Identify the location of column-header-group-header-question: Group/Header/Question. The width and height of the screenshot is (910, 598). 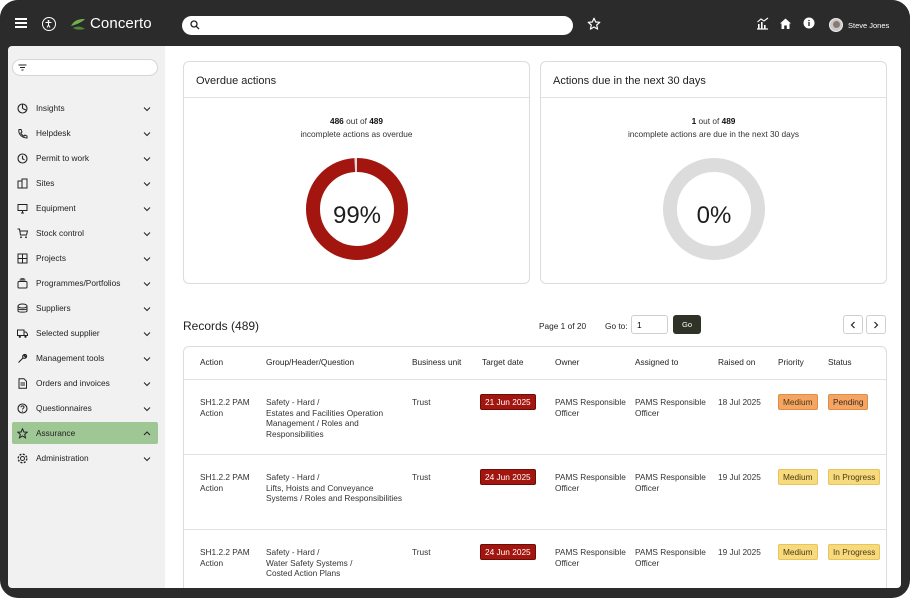
(310, 362).